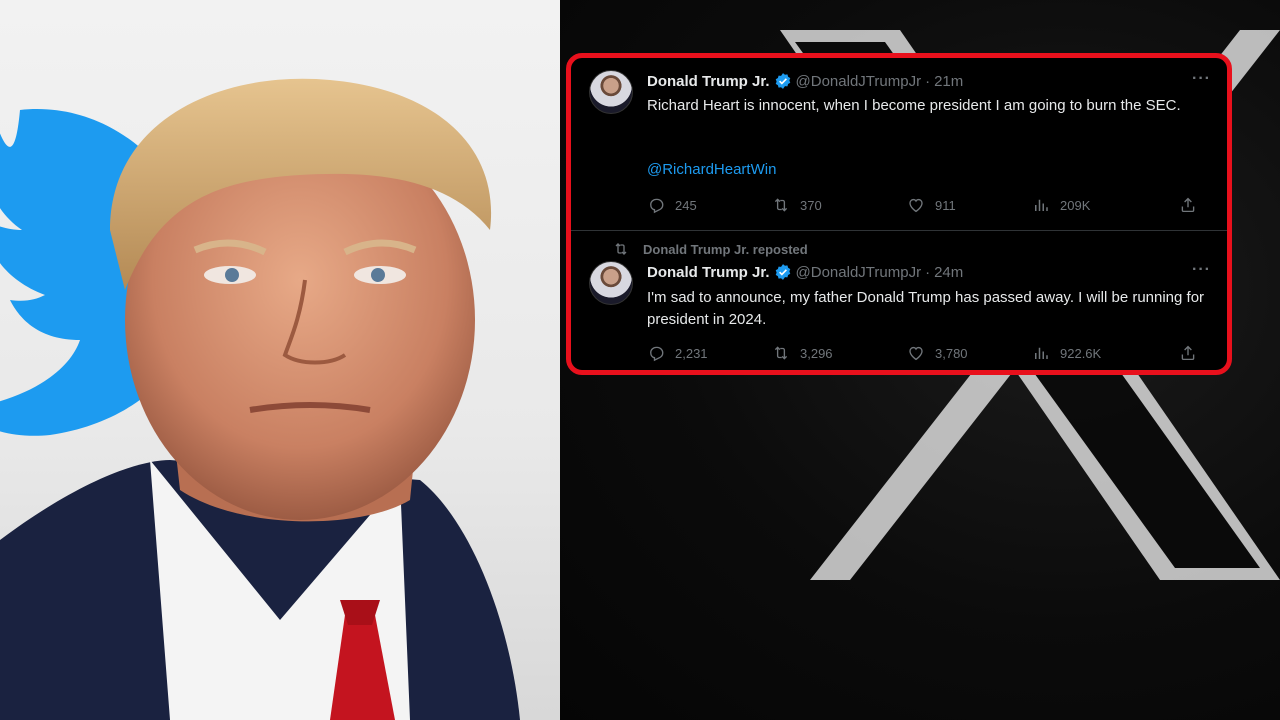 This screenshot has width=1280, height=720. Describe the element at coordinates (839, 205) in the screenshot. I see `repost-button: 370` at that location.